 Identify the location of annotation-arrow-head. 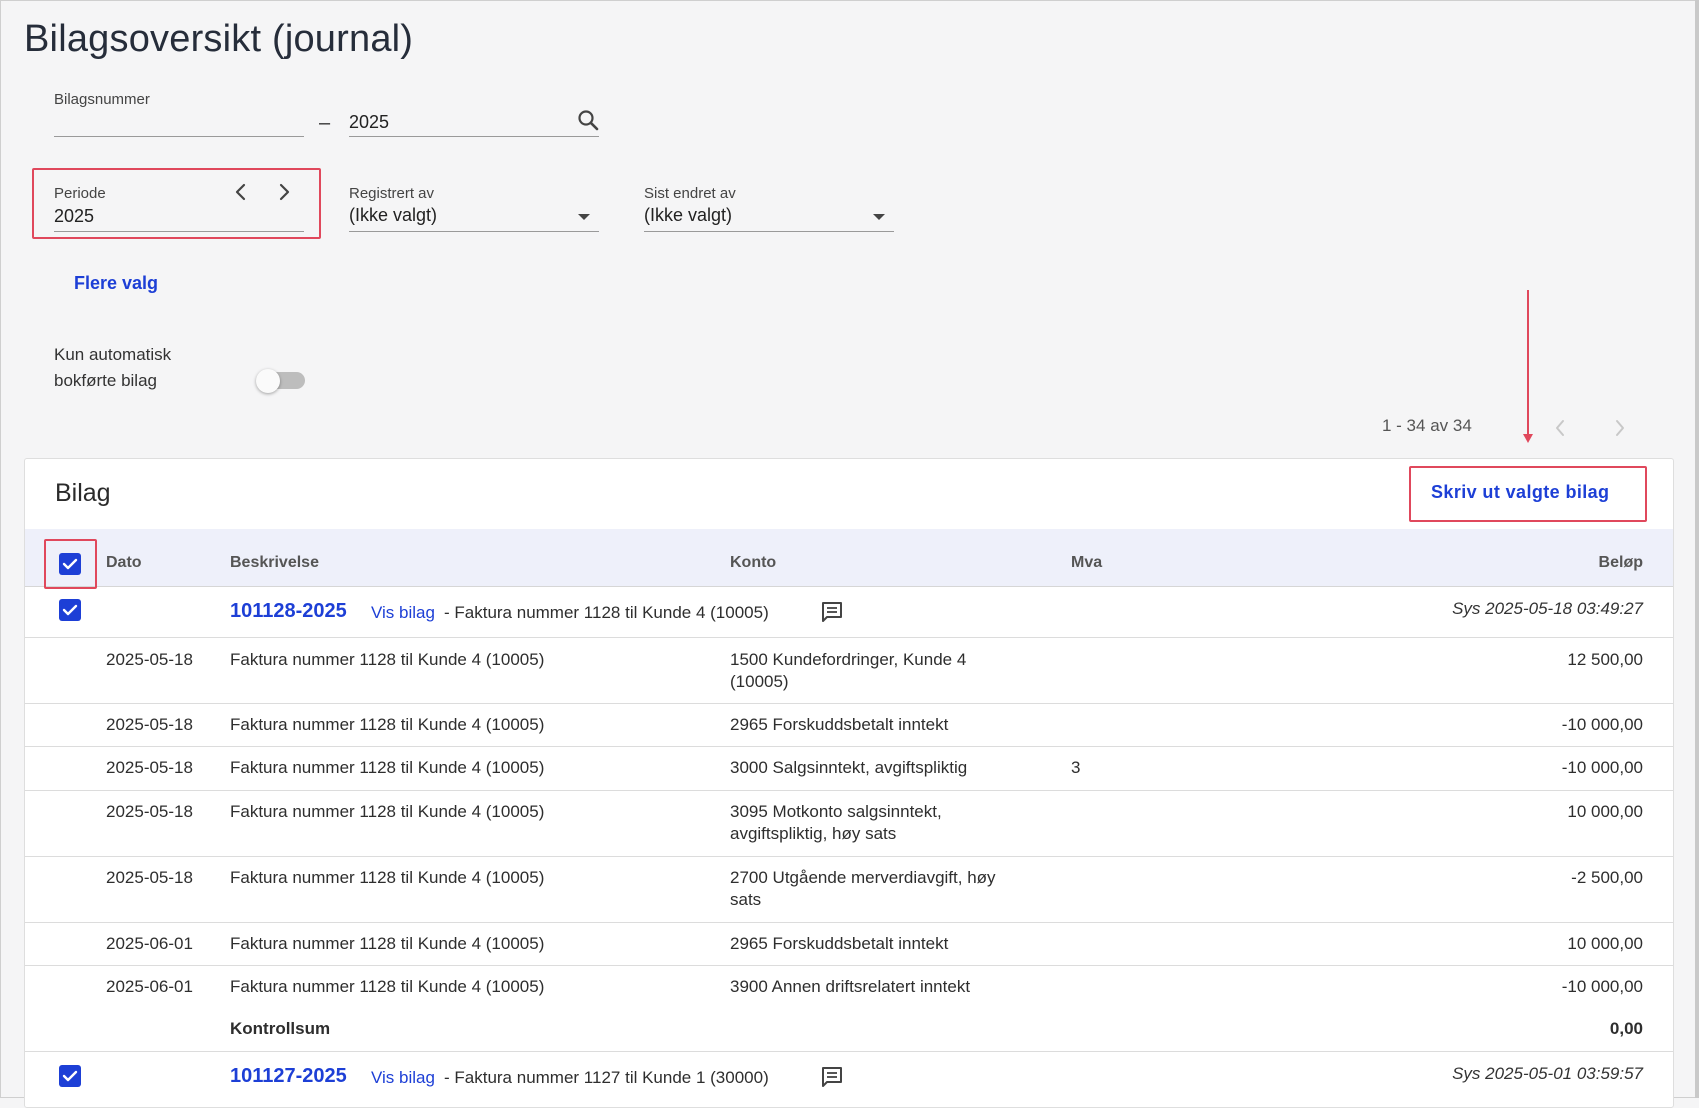
(1528, 438).